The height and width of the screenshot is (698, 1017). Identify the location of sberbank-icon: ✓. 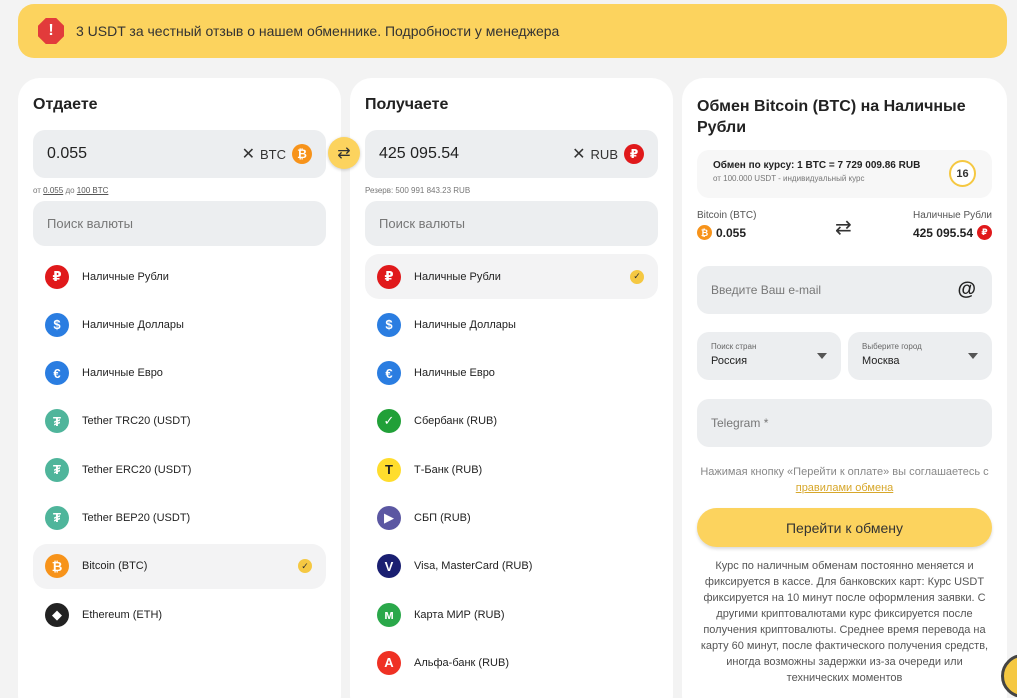
(389, 421).